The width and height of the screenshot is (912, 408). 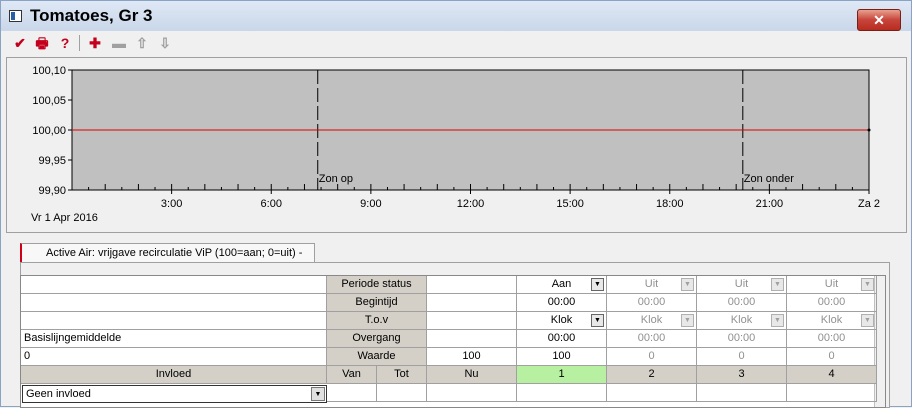 I want to click on period-4-status: Uit ▼, so click(x=832, y=285).